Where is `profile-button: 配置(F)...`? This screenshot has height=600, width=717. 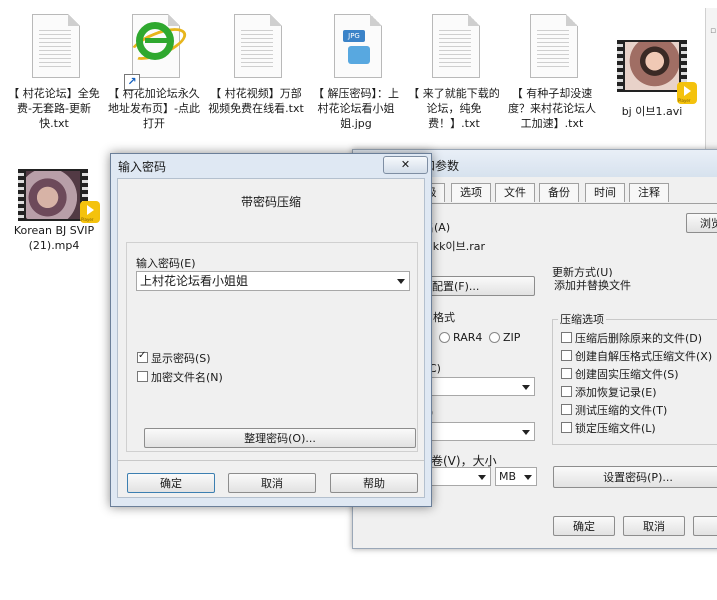 profile-button: 配置(F)... is located at coordinates (479, 286).